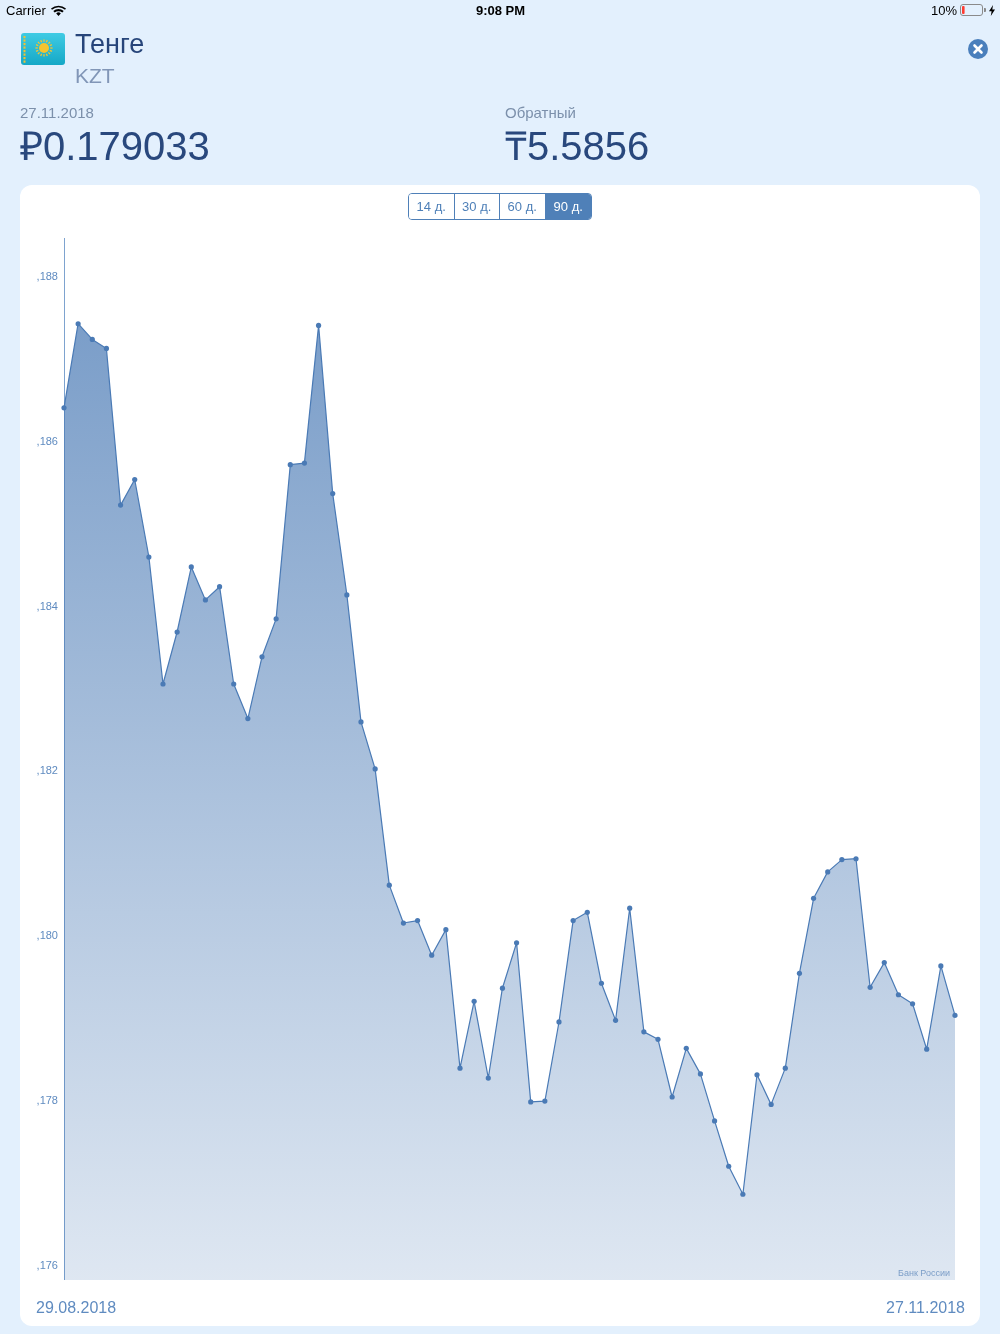  I want to click on end-date-label: 27.11.2018, so click(925, 1308).